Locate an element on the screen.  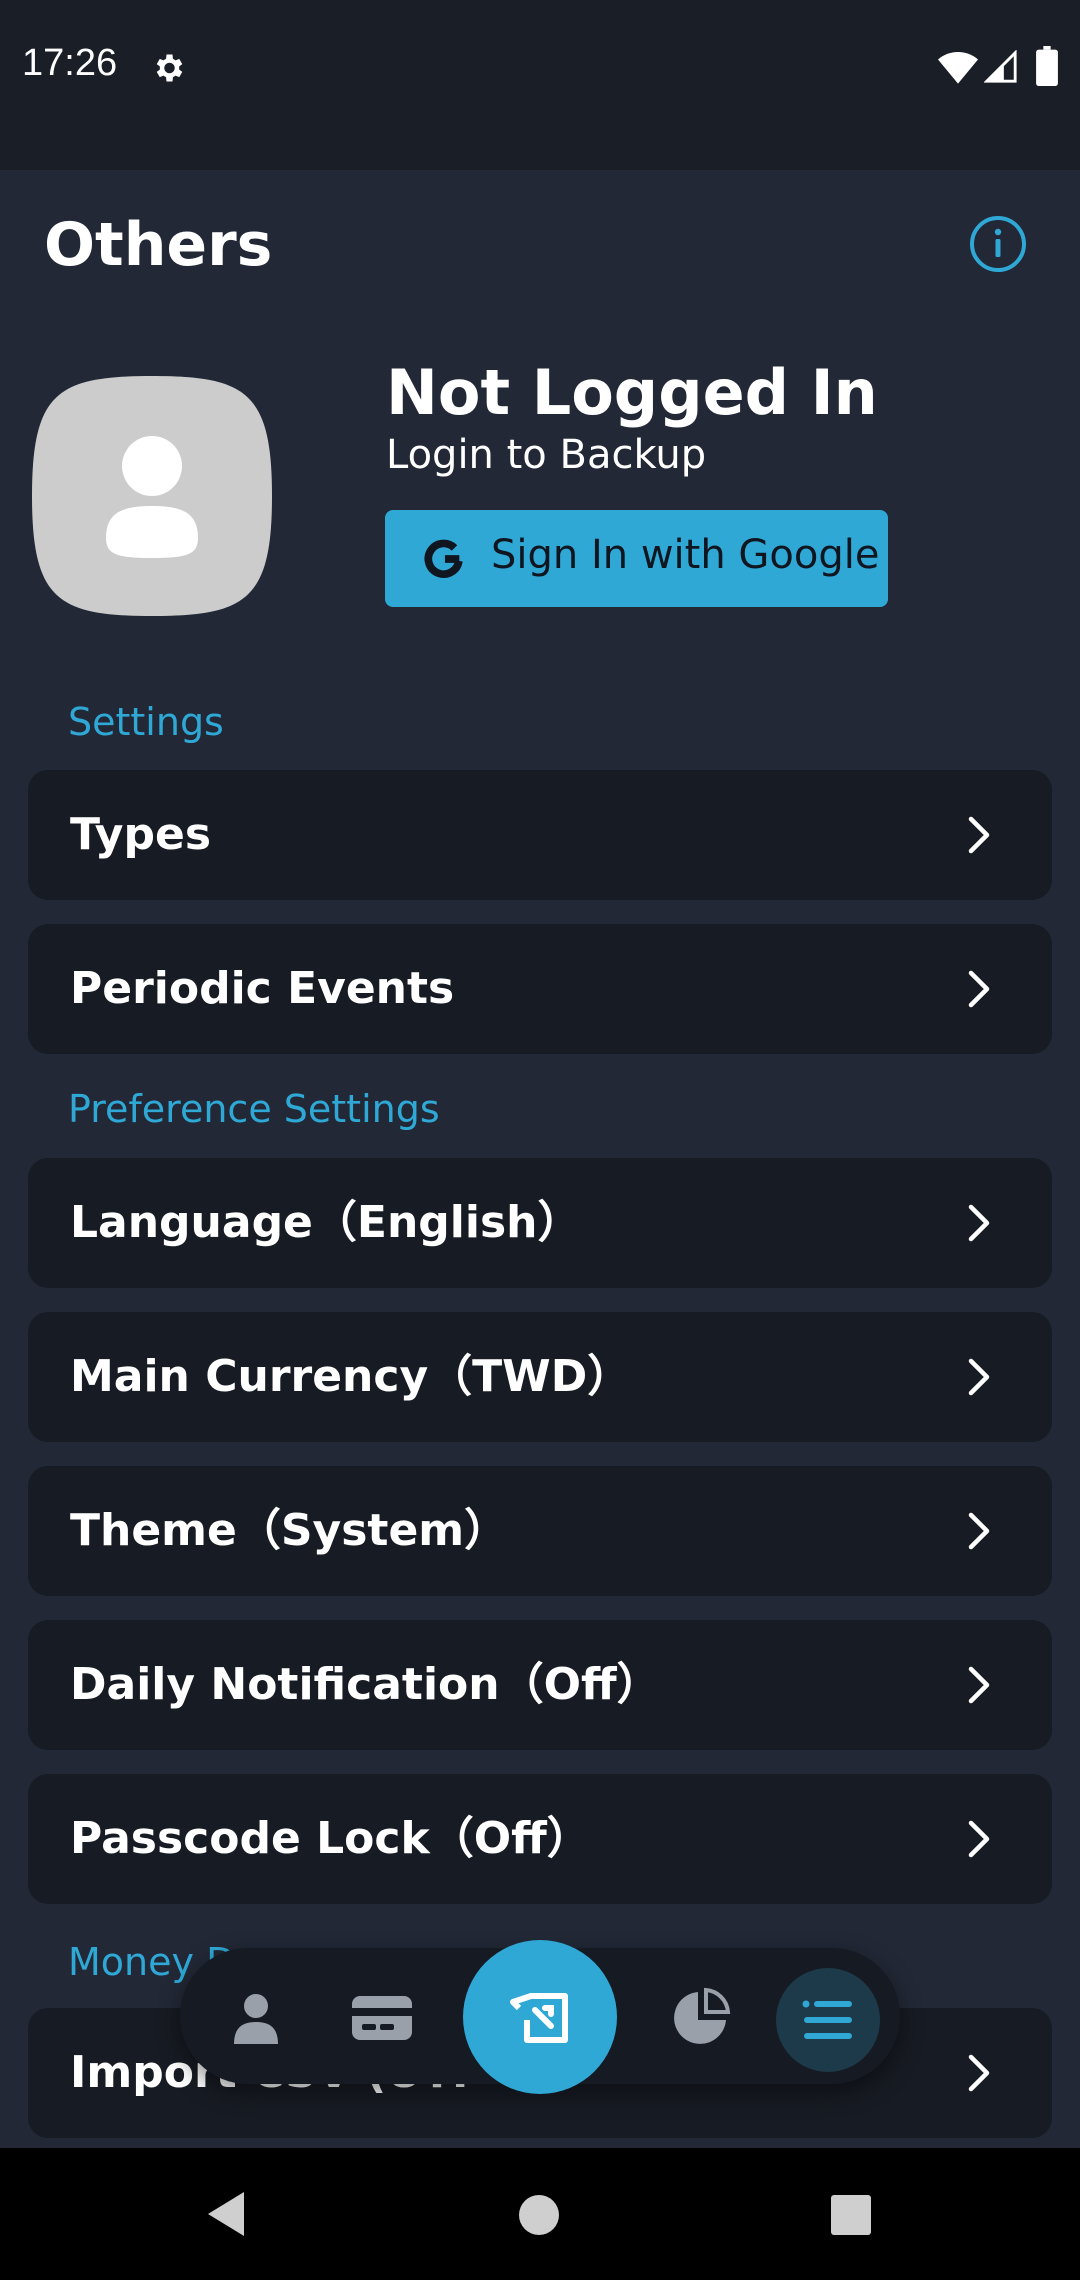
add-record-button is located at coordinates (540, 2017).